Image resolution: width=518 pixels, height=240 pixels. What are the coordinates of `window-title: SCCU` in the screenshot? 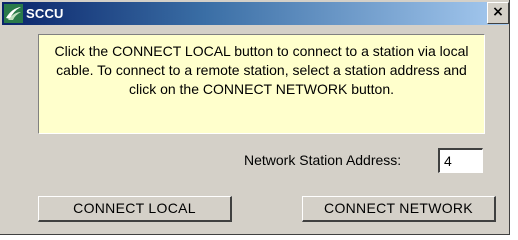 It's located at (45, 13).